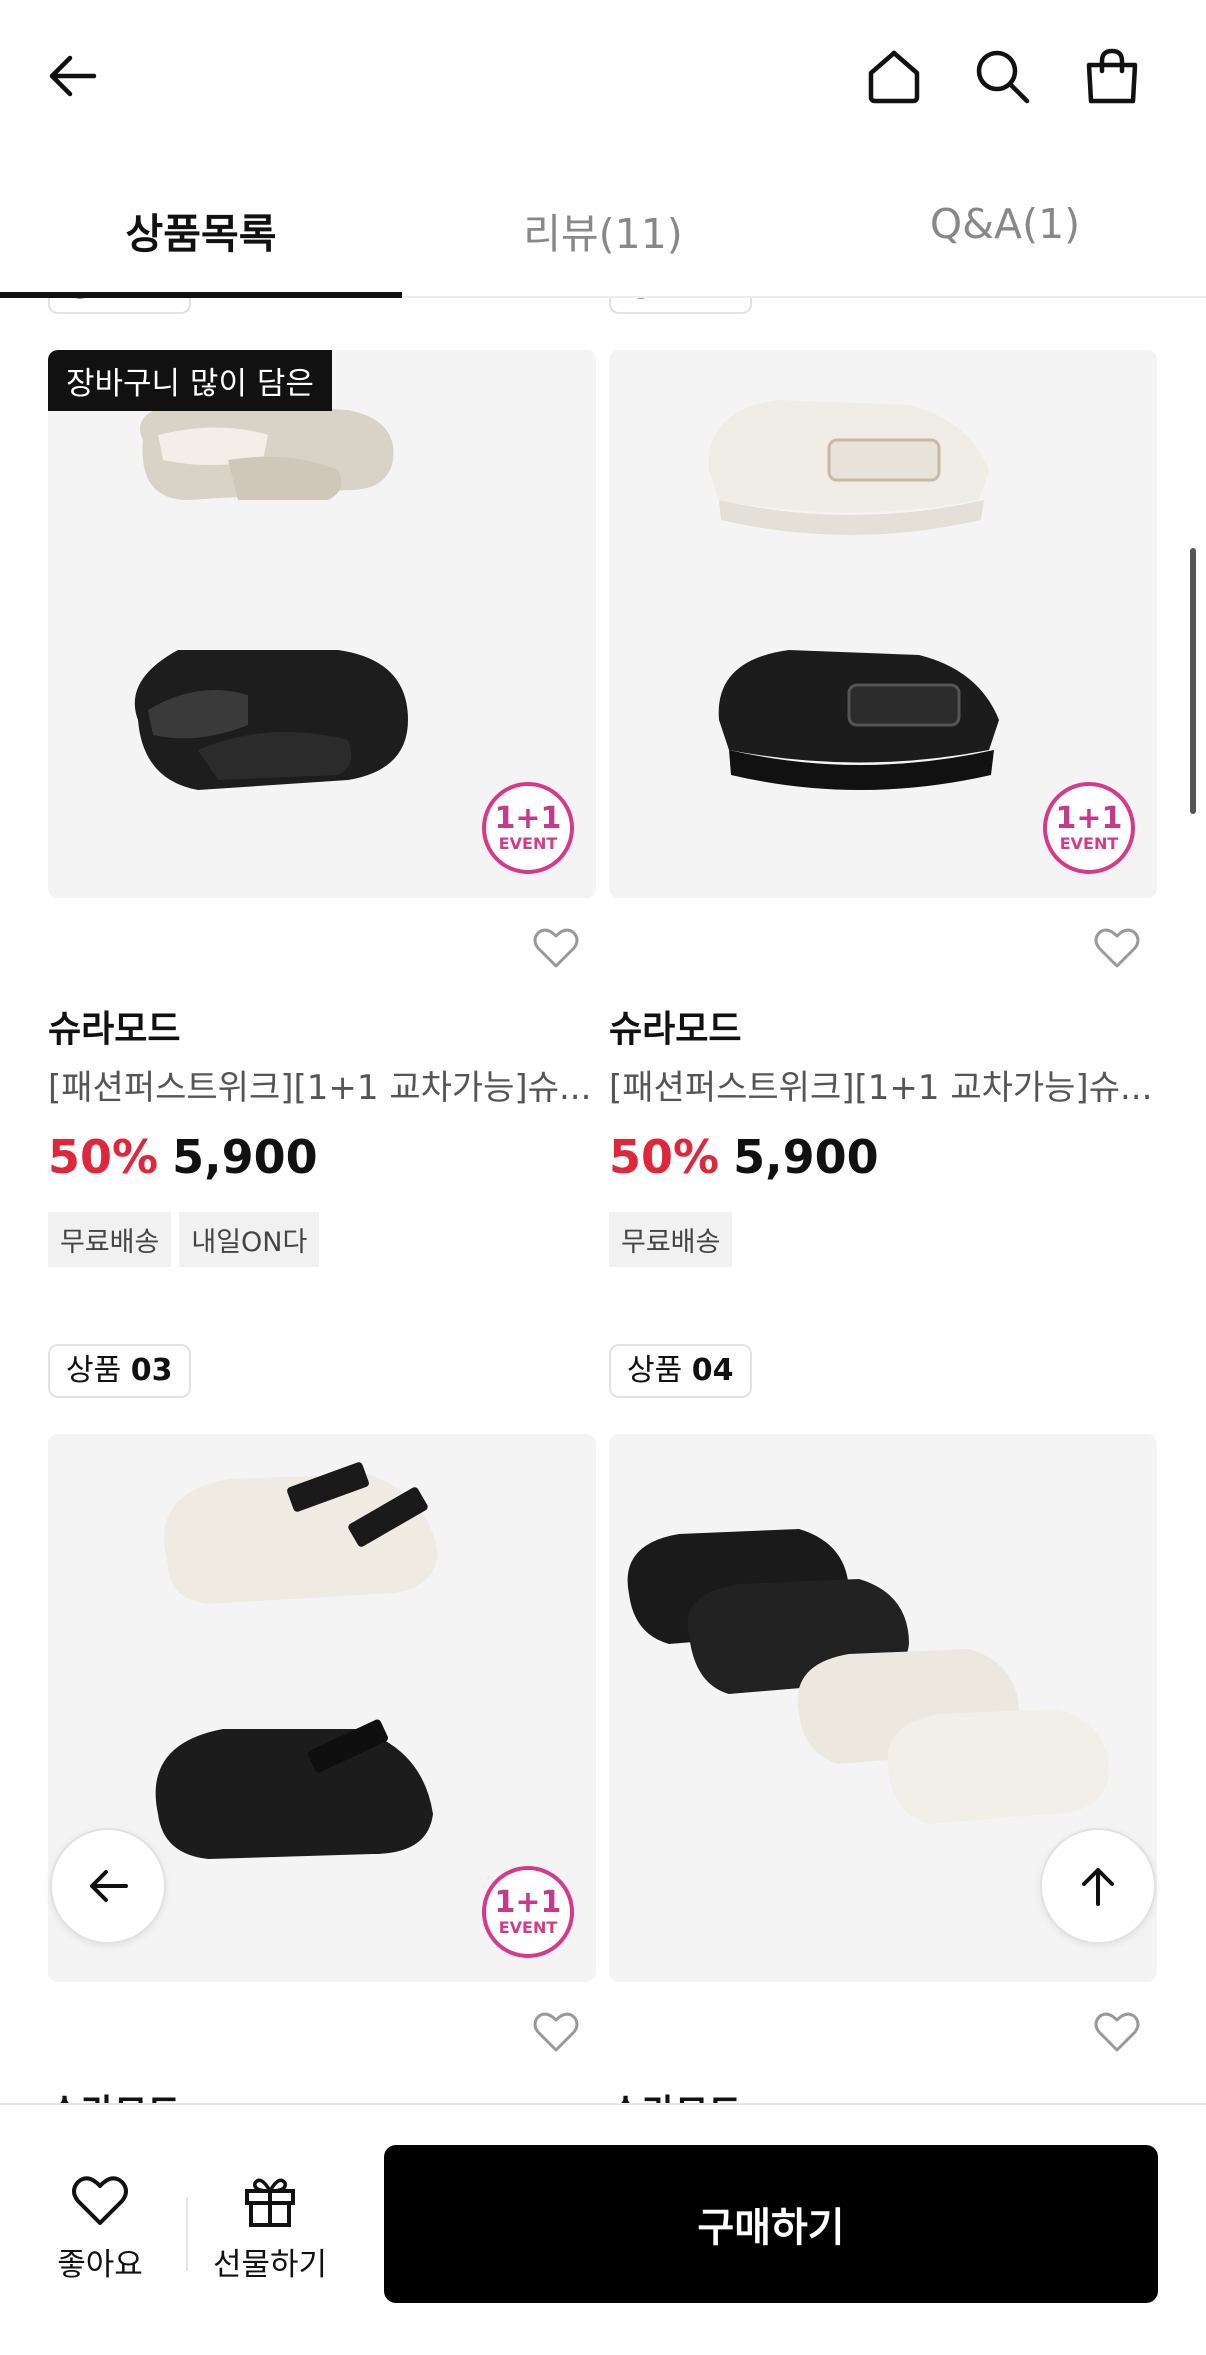  What do you see at coordinates (119, 306) in the screenshot?
I see `product-number-badge: 상품 01` at bounding box center [119, 306].